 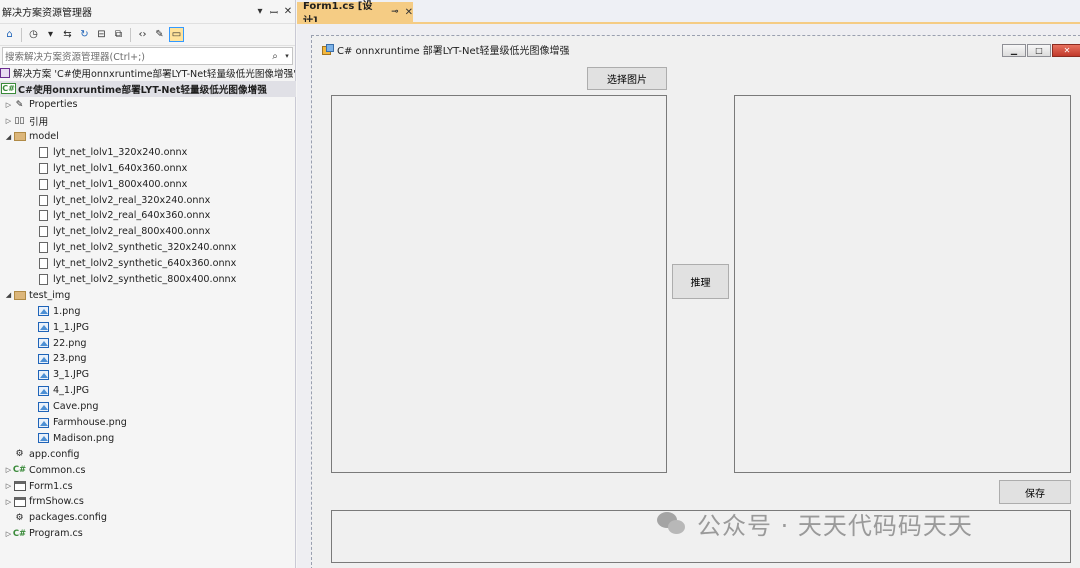 What do you see at coordinates (148, 518) in the screenshot?
I see `tree-item: ⚙ packages.config` at bounding box center [148, 518].